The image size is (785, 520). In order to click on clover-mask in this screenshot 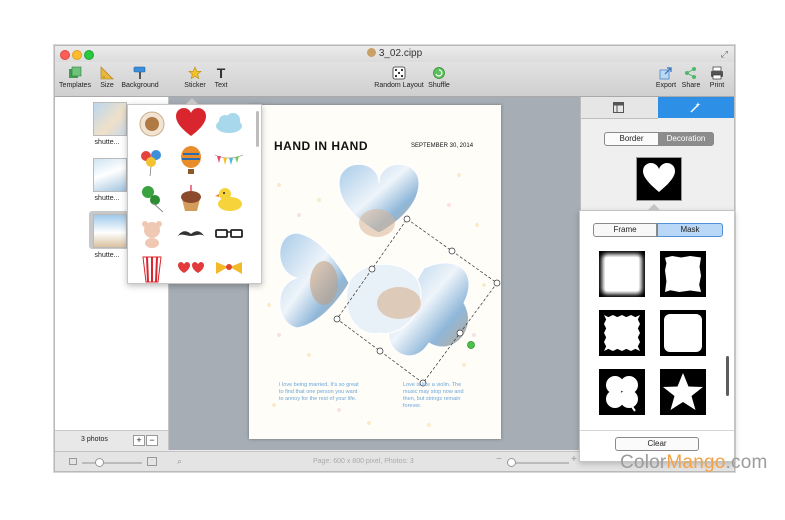, I will do `click(622, 392)`.